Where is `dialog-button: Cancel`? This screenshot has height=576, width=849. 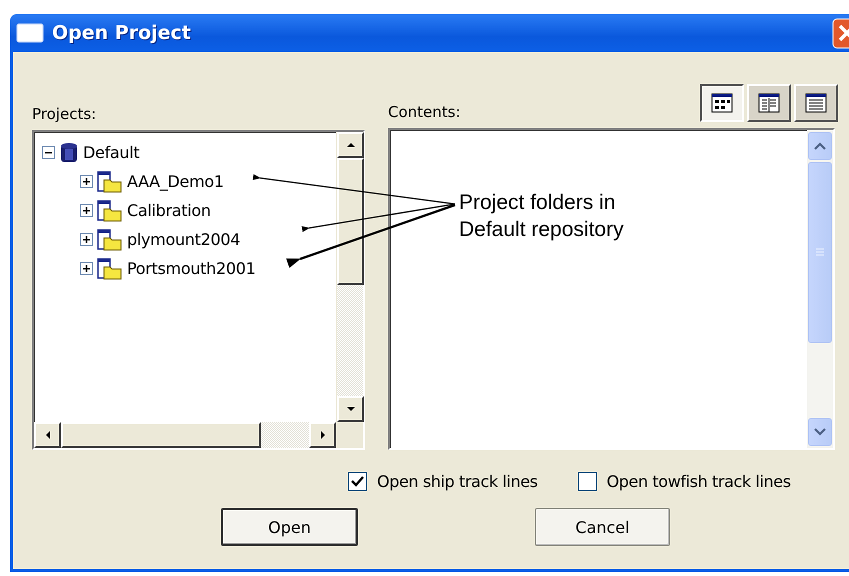
dialog-button: Cancel is located at coordinates (602, 527).